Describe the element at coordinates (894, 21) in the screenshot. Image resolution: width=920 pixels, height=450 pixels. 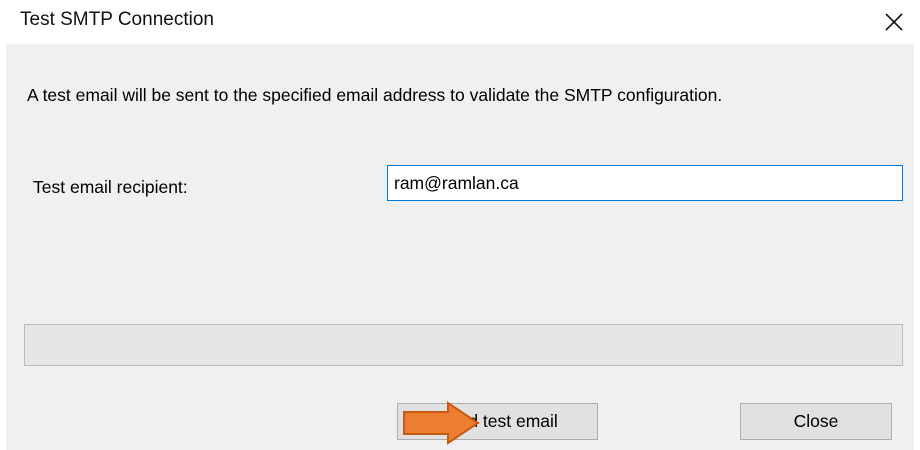
I see `close-icon` at that location.